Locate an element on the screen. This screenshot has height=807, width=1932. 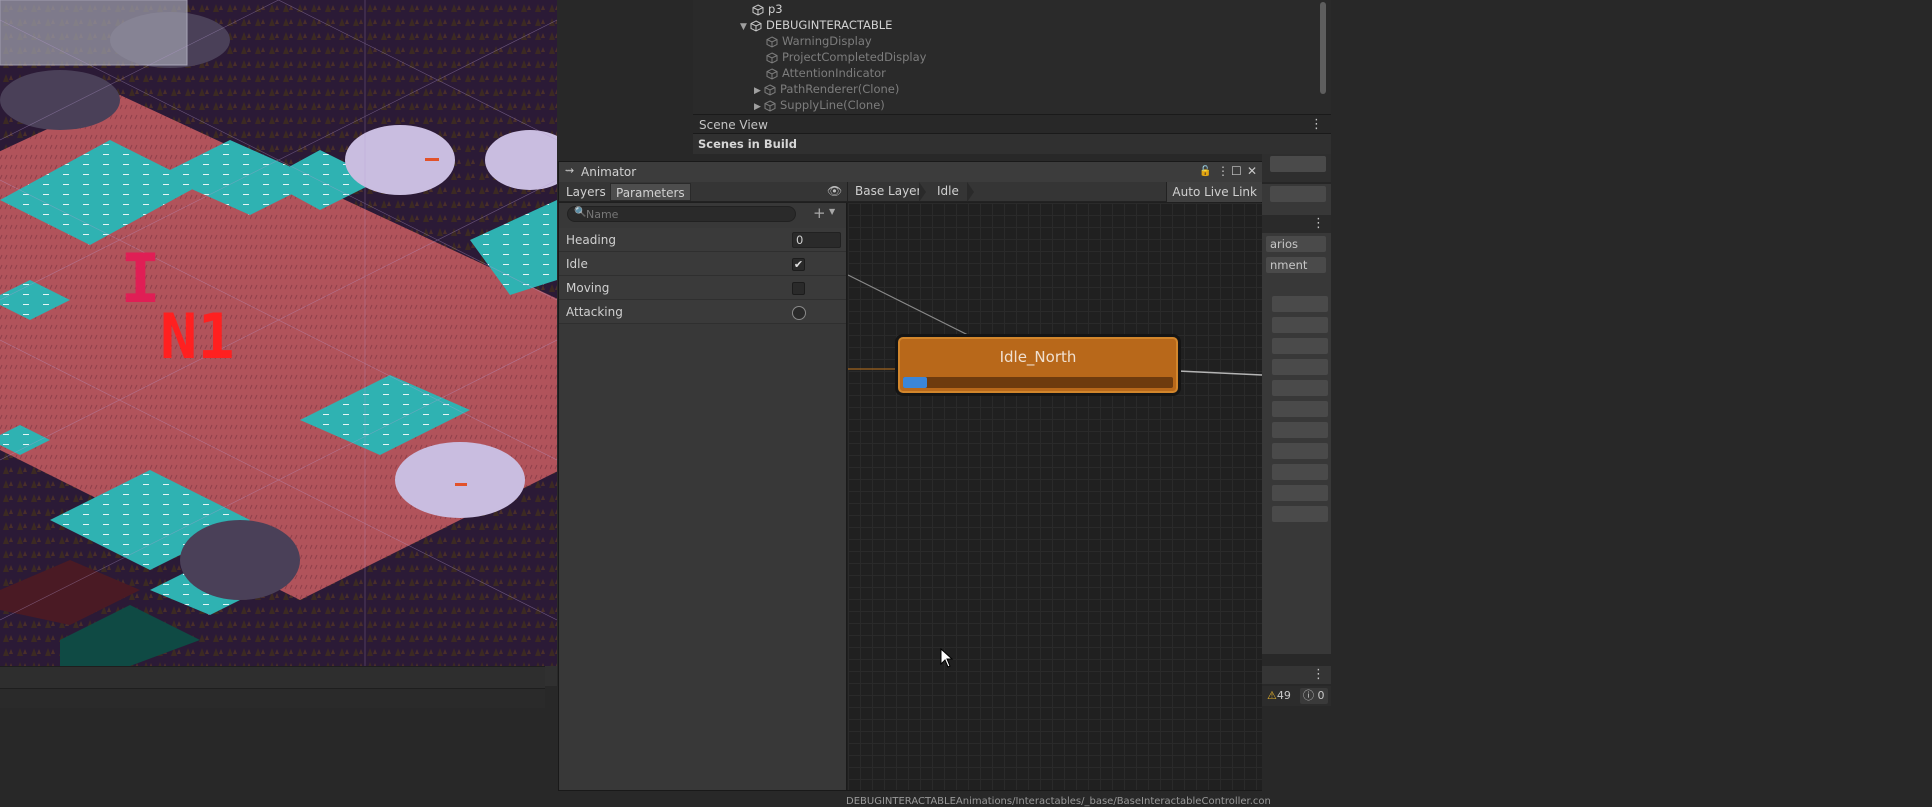
console-header: ⋮ is located at coordinates (1296, 675).